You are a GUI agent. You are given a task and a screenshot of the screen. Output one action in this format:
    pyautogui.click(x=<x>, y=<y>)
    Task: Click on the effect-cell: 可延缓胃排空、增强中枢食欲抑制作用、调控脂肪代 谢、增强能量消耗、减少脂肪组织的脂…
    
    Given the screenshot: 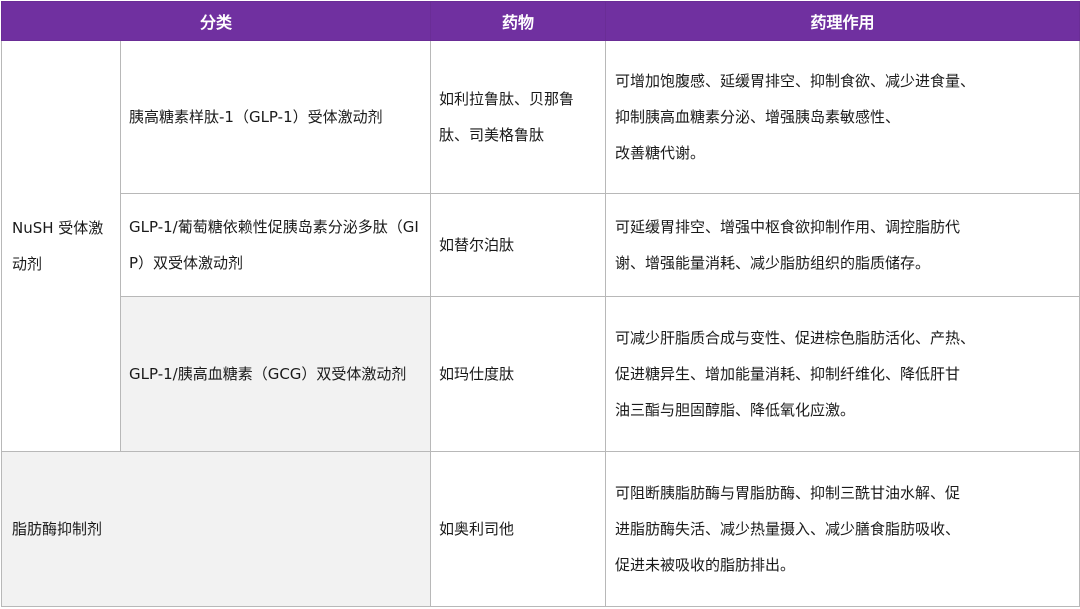 What is the action you would take?
    pyautogui.click(x=842, y=245)
    